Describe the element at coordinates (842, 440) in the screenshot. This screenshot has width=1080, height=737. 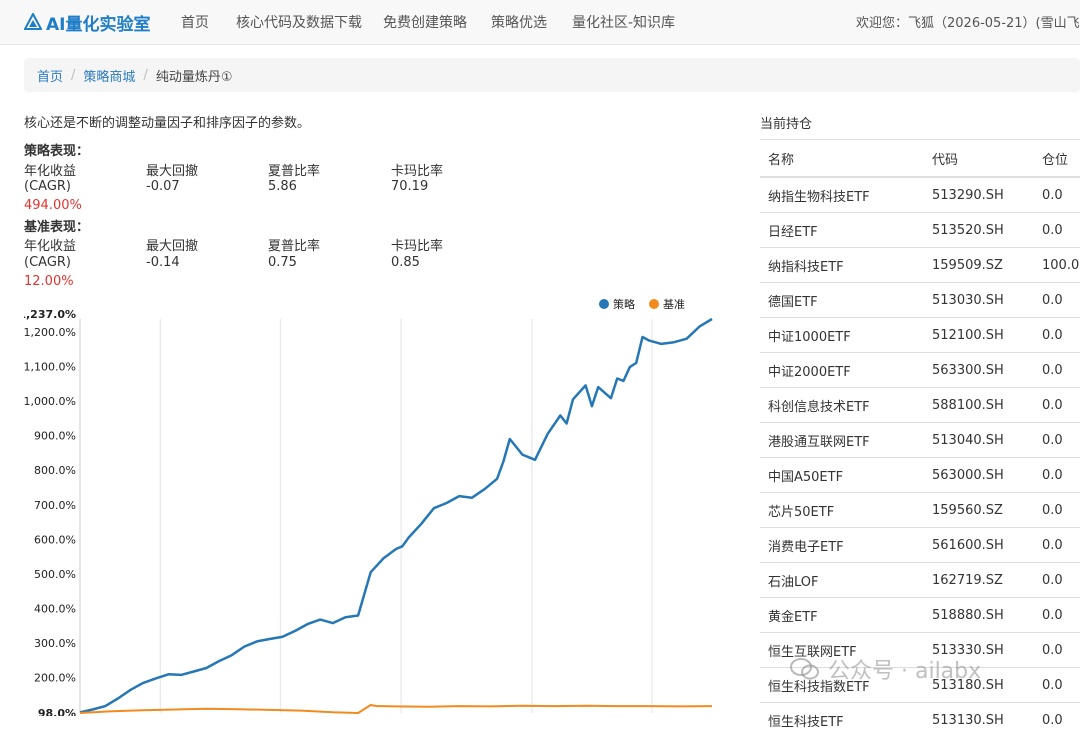
I see `holding-name: 港股通互联网ETF` at that location.